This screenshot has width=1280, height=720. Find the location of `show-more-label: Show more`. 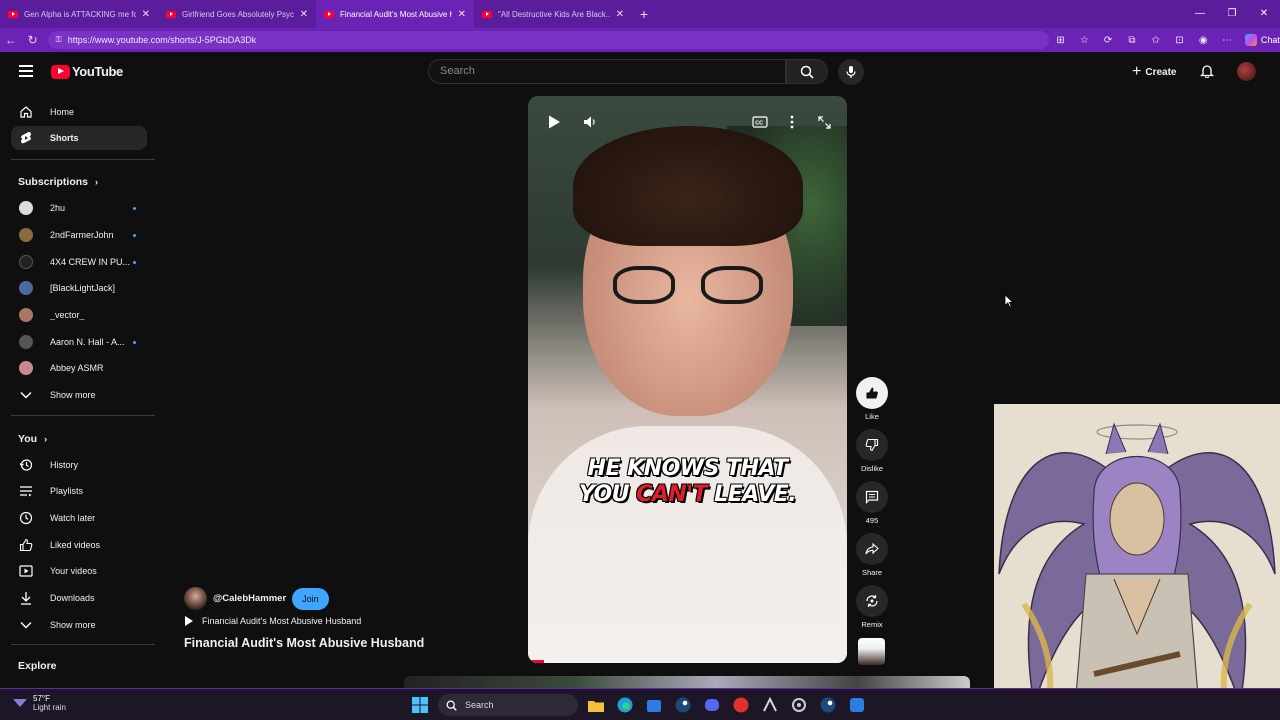

show-more-label: Show more is located at coordinates (73, 625).